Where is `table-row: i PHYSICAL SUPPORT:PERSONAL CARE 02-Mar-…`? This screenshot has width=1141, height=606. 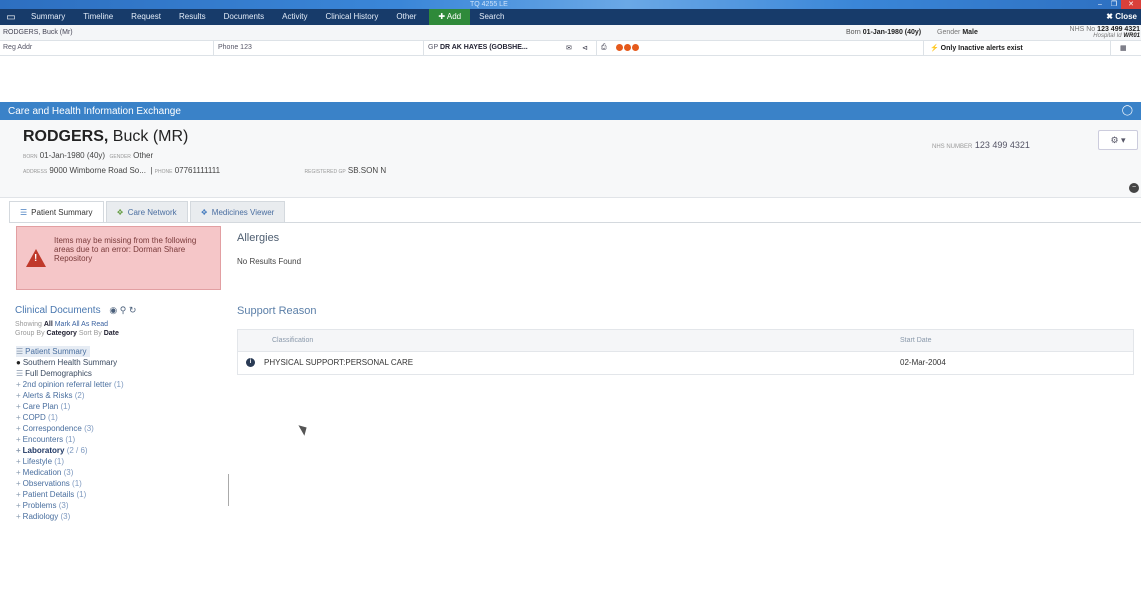
table-row: i PHYSICAL SUPPORT:PERSONAL CARE 02-Mar-… is located at coordinates (685, 363).